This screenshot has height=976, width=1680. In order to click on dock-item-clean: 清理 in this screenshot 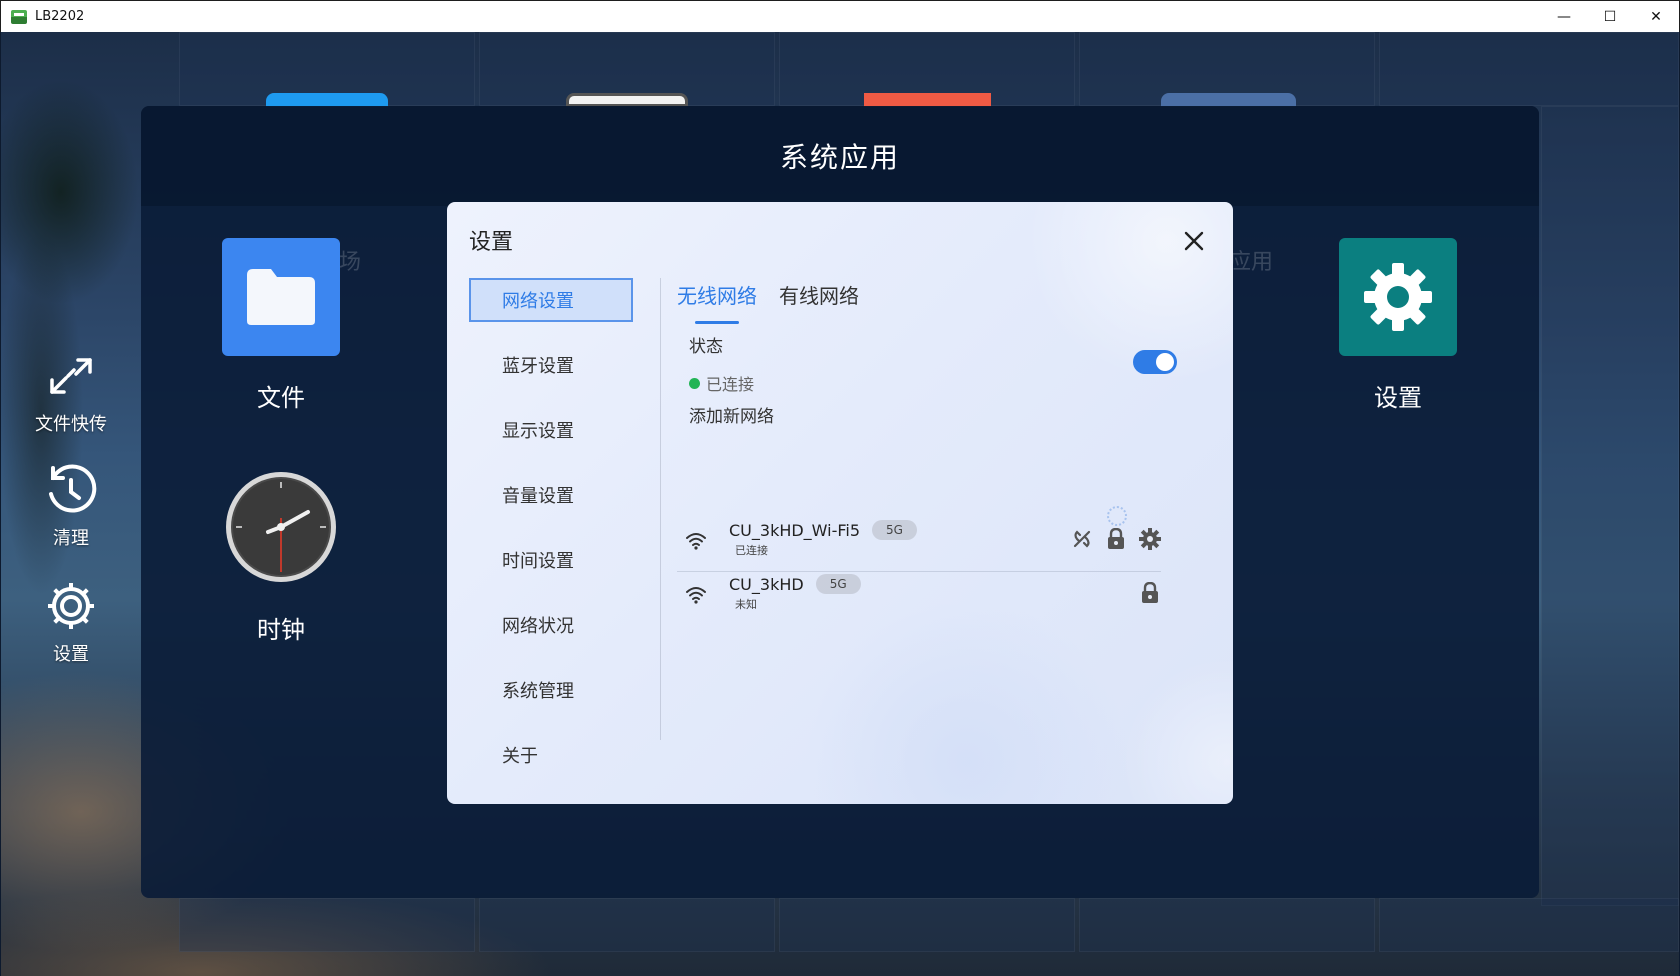, I will do `click(71, 506)`.